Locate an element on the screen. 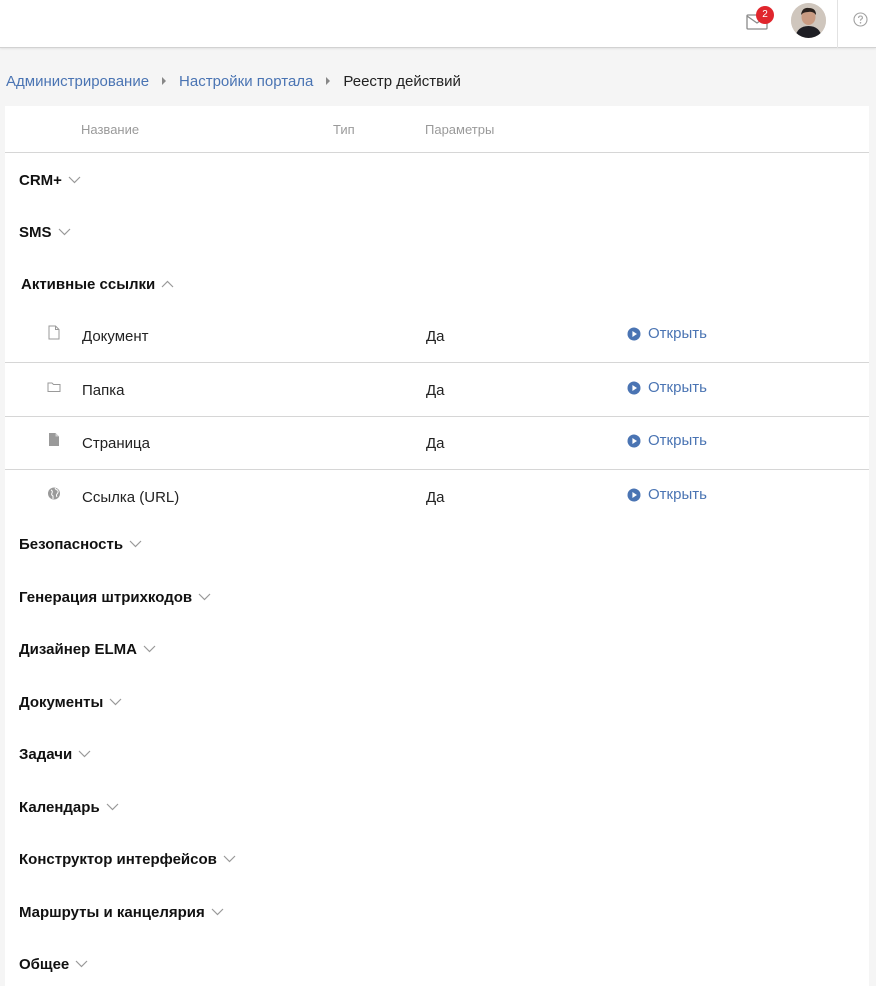 The image size is (876, 986). row-name: Страница is located at coordinates (116, 443).